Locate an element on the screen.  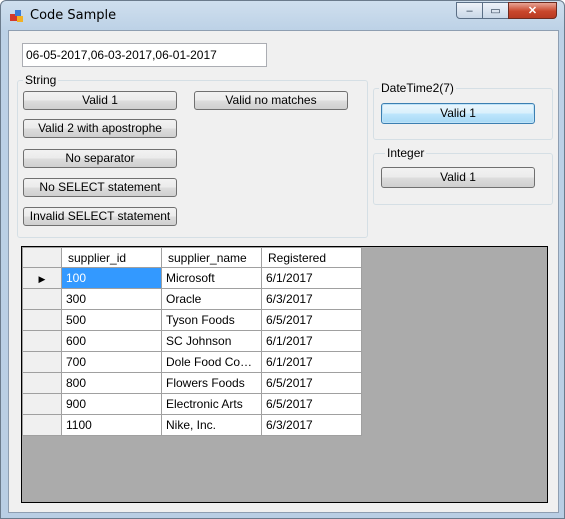
grid-corner-header is located at coordinates (42, 257).